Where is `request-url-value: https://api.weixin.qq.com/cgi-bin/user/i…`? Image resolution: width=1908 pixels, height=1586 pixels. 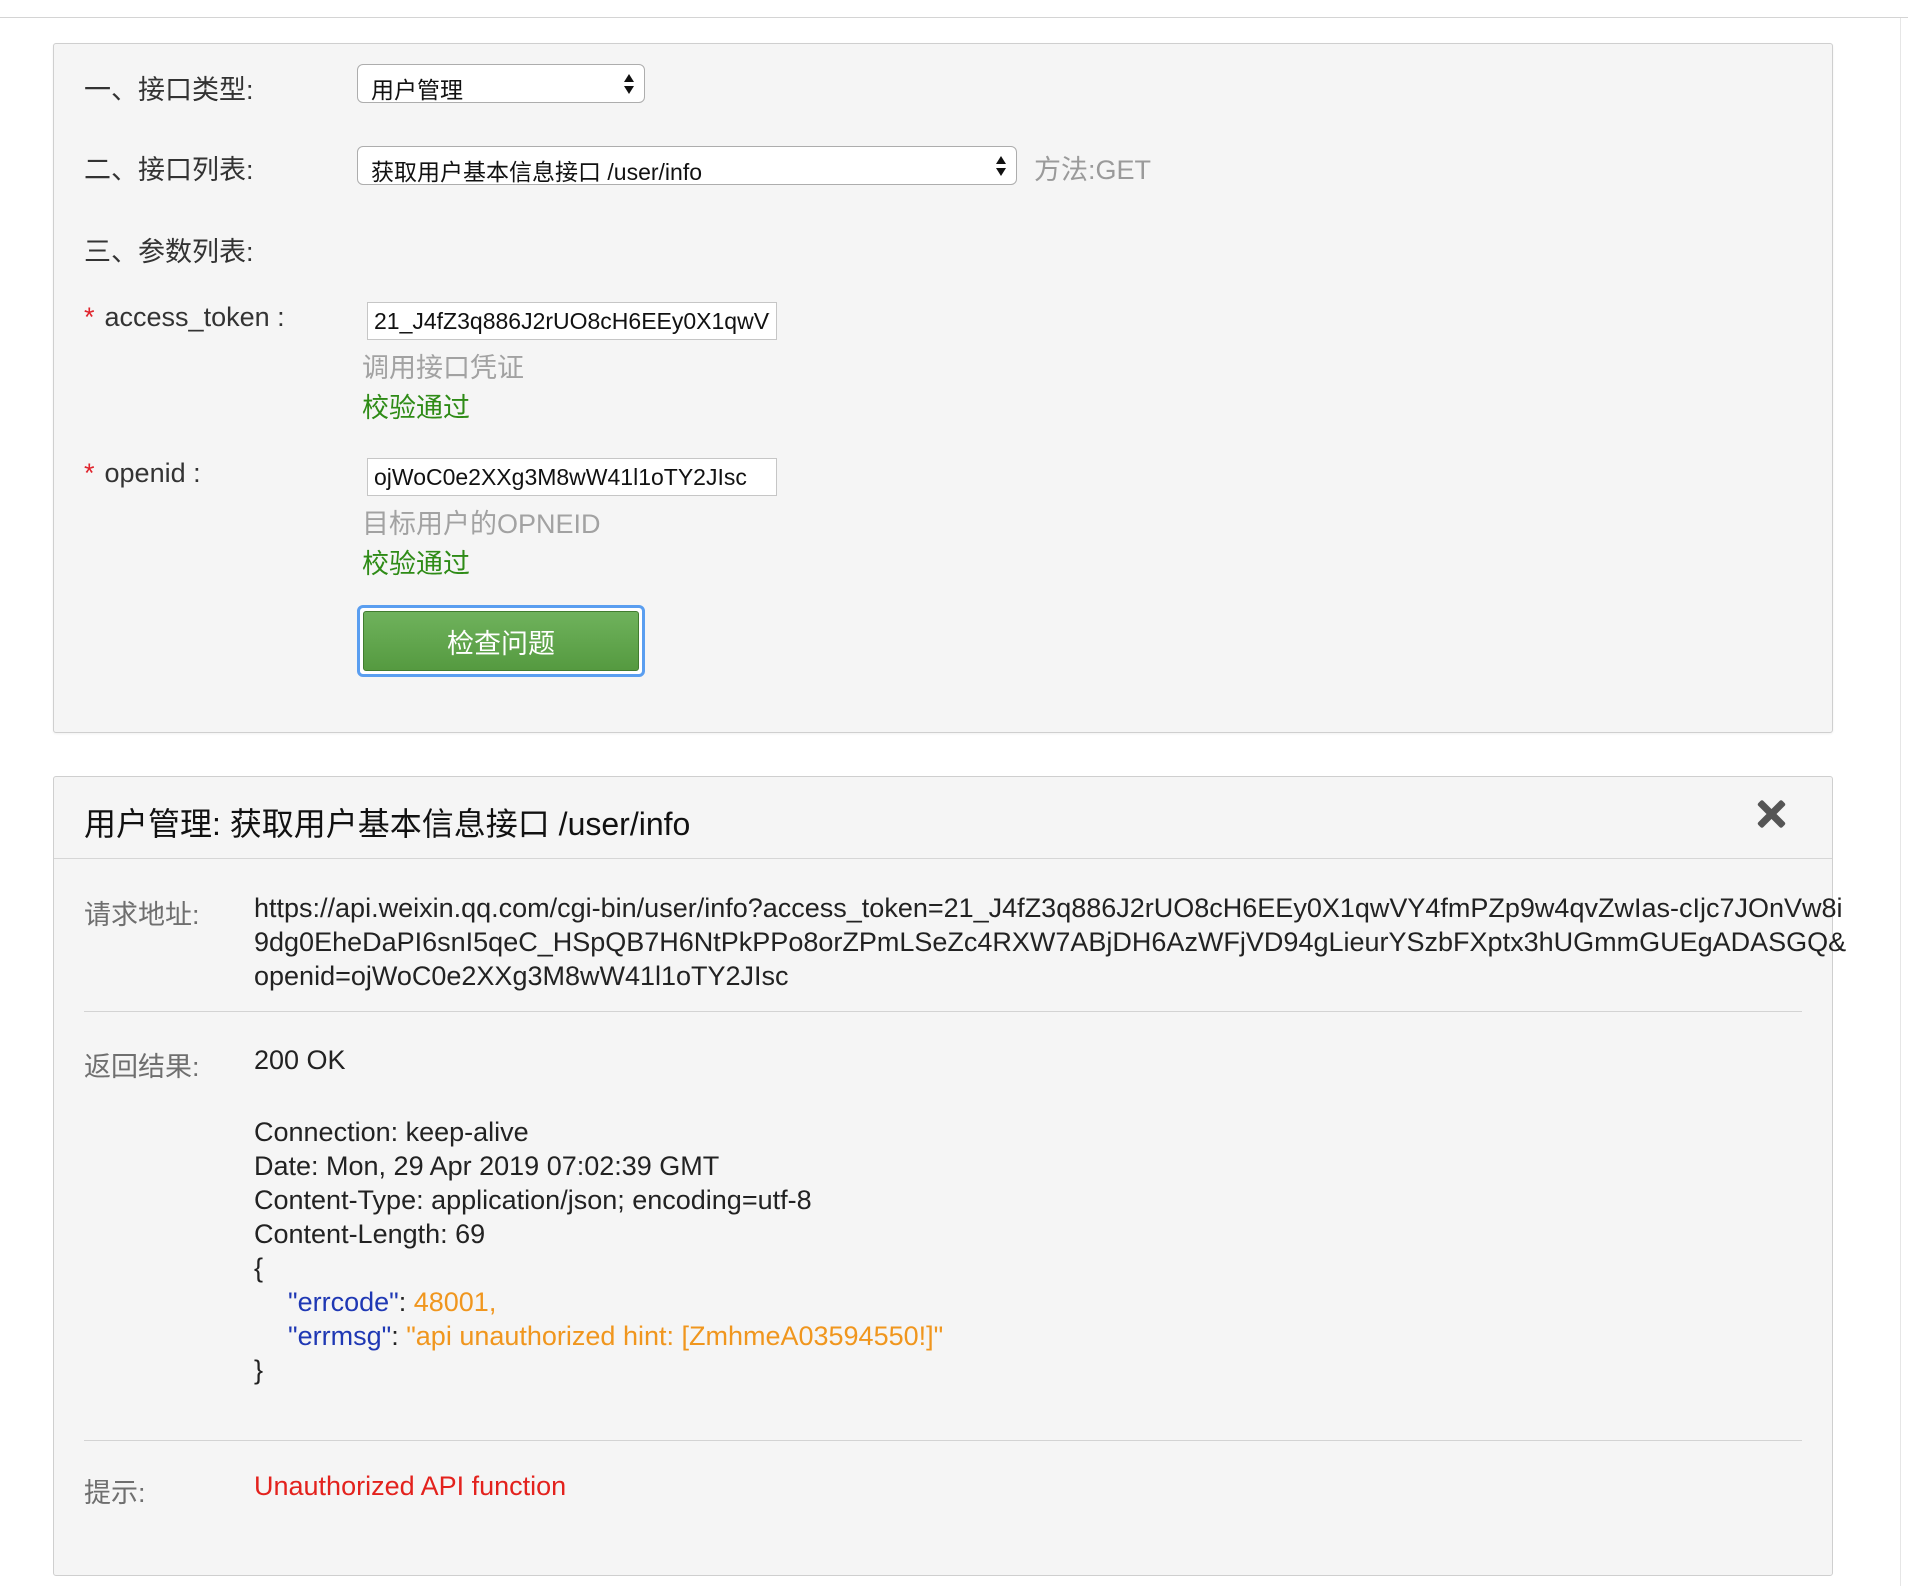 request-url-value: https://api.weixin.qq.com/cgi-bin/user/i… is located at coordinates (1050, 942).